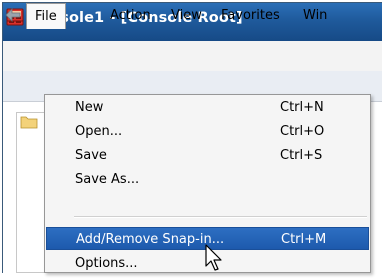  I want to click on menu-favorites: Favorites, so click(250, 16).